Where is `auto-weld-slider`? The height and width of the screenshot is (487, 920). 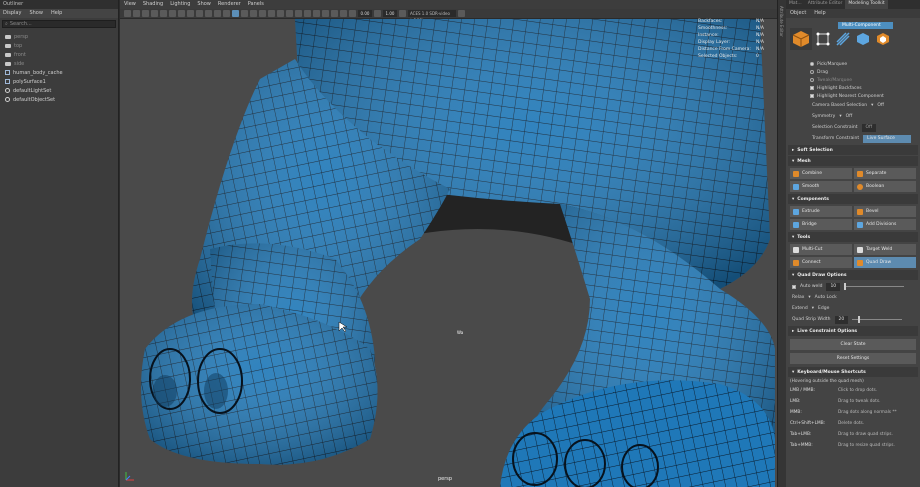
auto-weld-slider is located at coordinates (874, 286).